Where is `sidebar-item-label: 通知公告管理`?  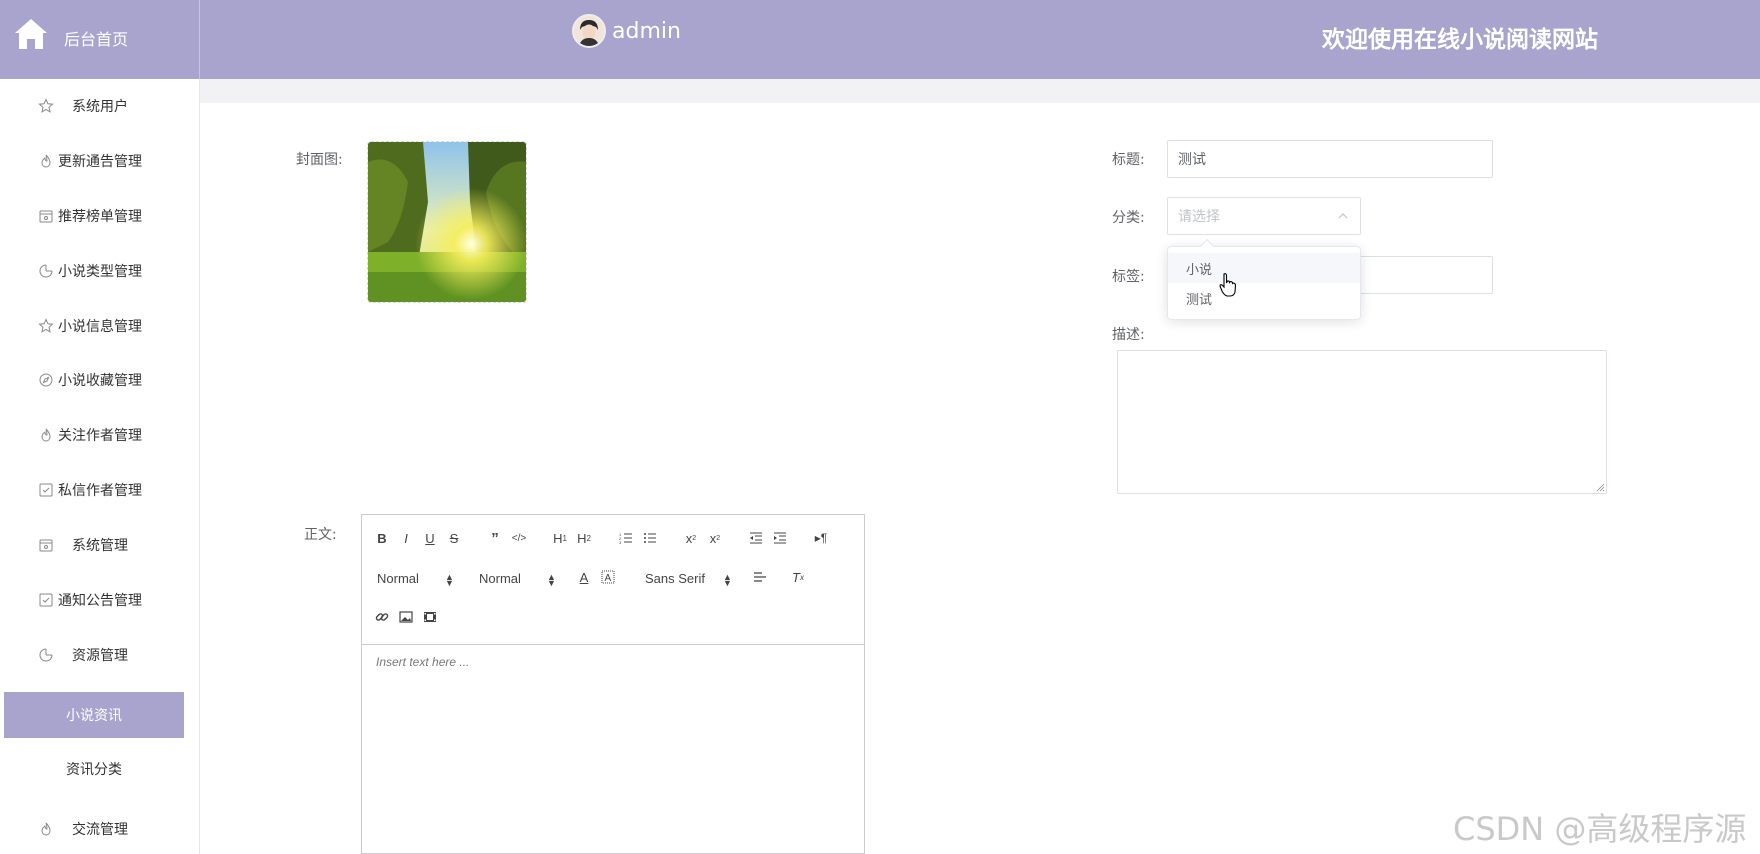 sidebar-item-label: 通知公告管理 is located at coordinates (100, 601).